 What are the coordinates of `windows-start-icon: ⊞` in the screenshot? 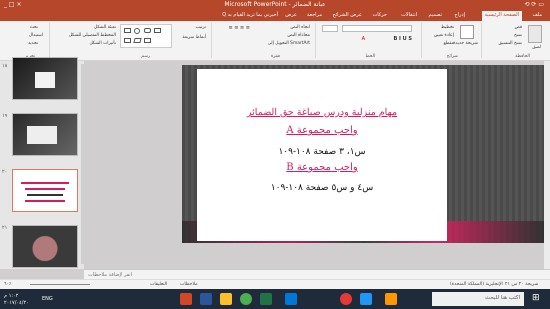 It's located at (538, 299).